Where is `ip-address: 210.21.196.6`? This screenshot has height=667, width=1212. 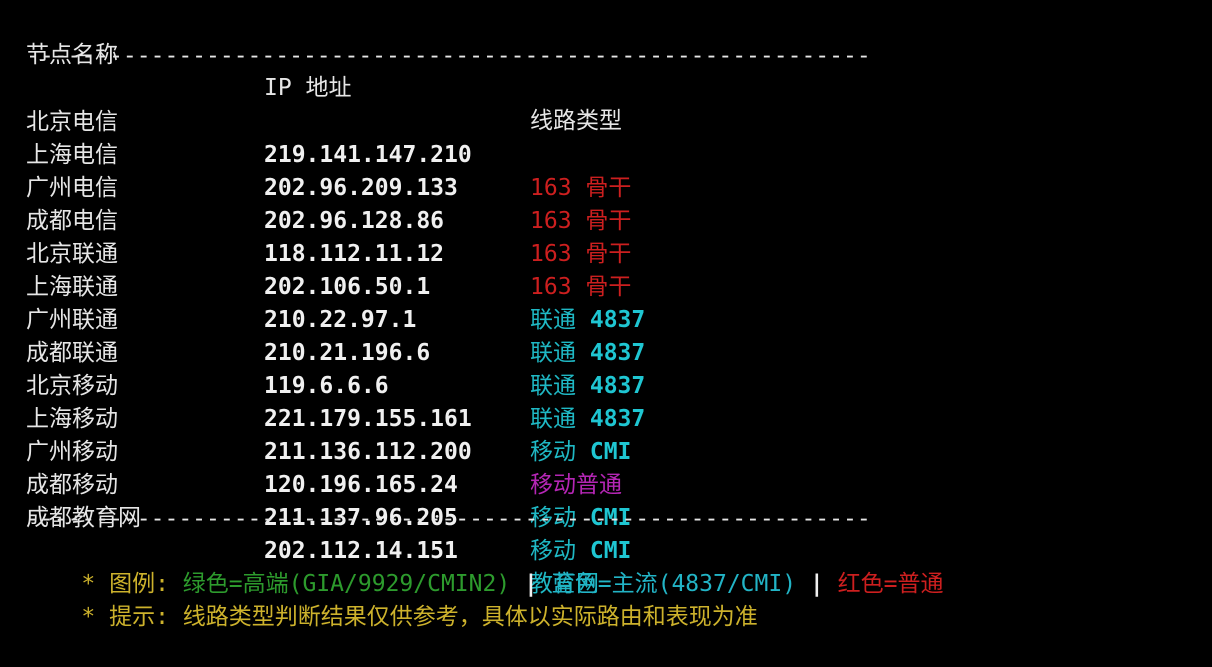 ip-address: 210.21.196.6 is located at coordinates (347, 353).